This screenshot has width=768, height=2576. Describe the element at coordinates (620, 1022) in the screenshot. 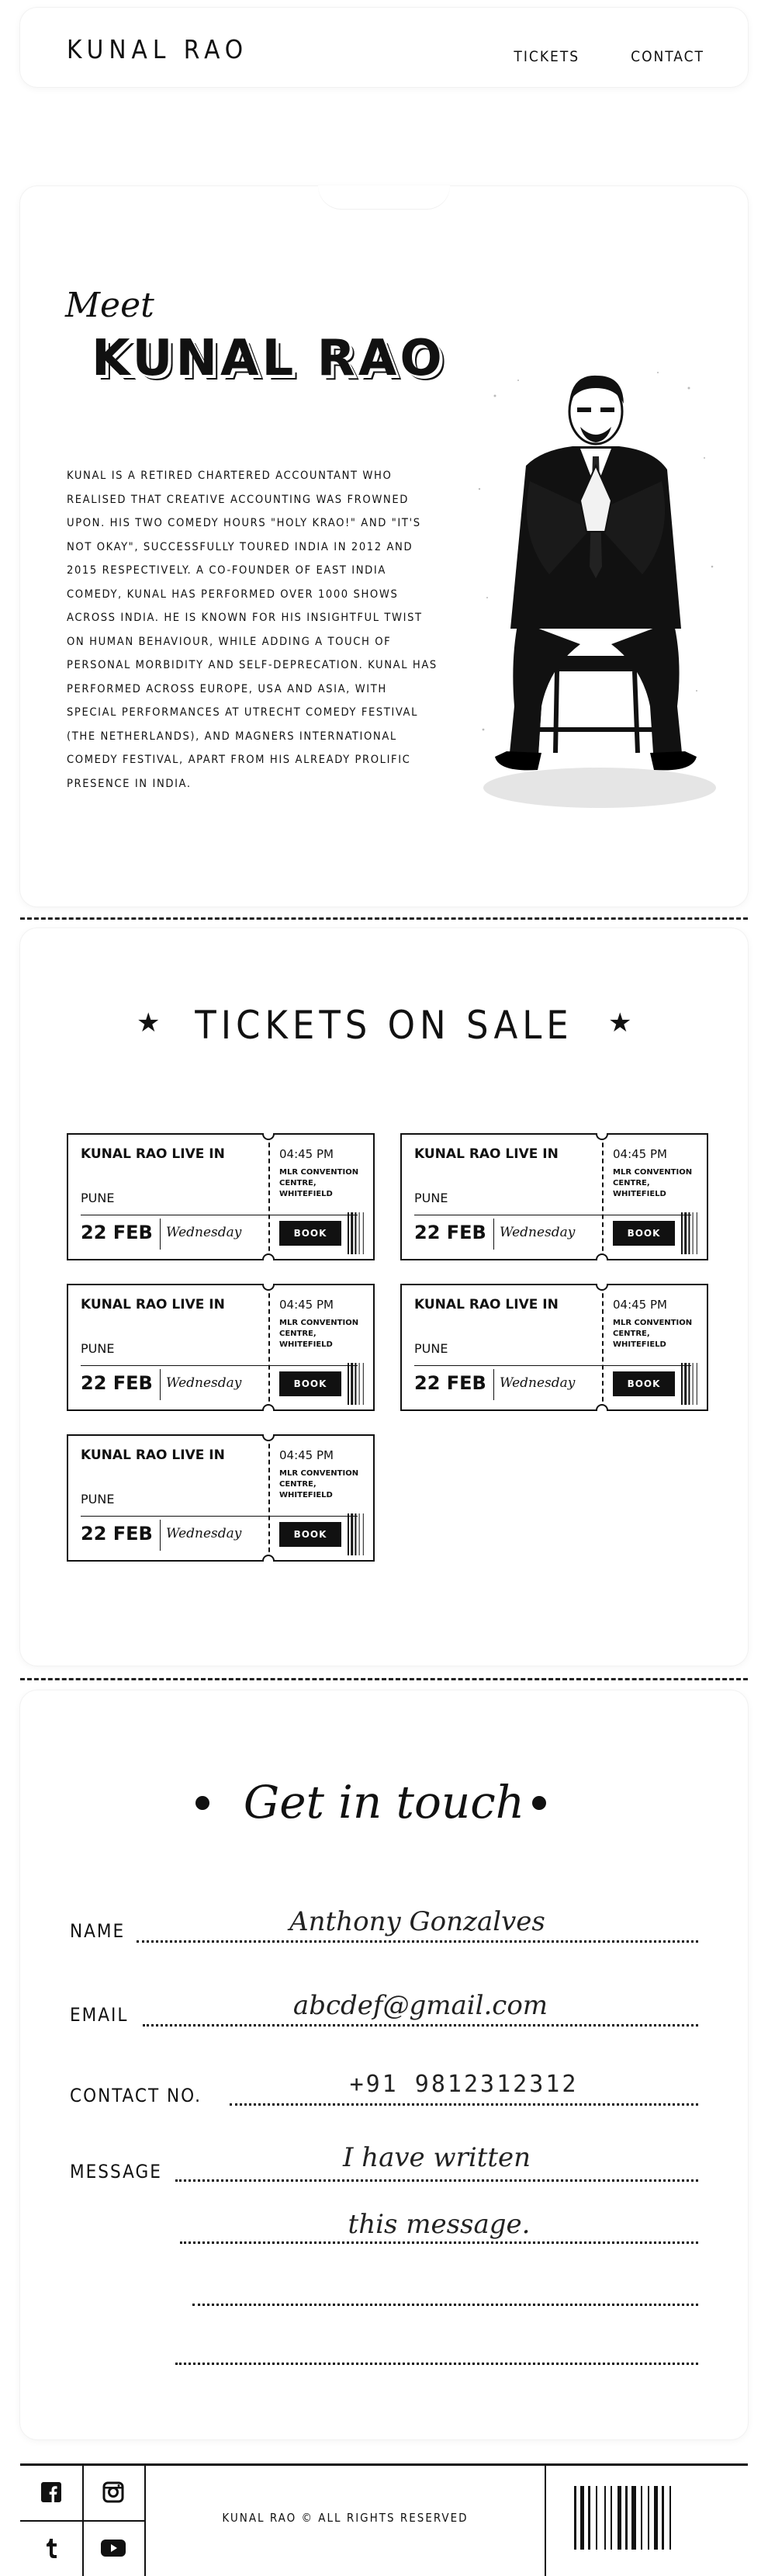

I see `star-icon: ★` at that location.